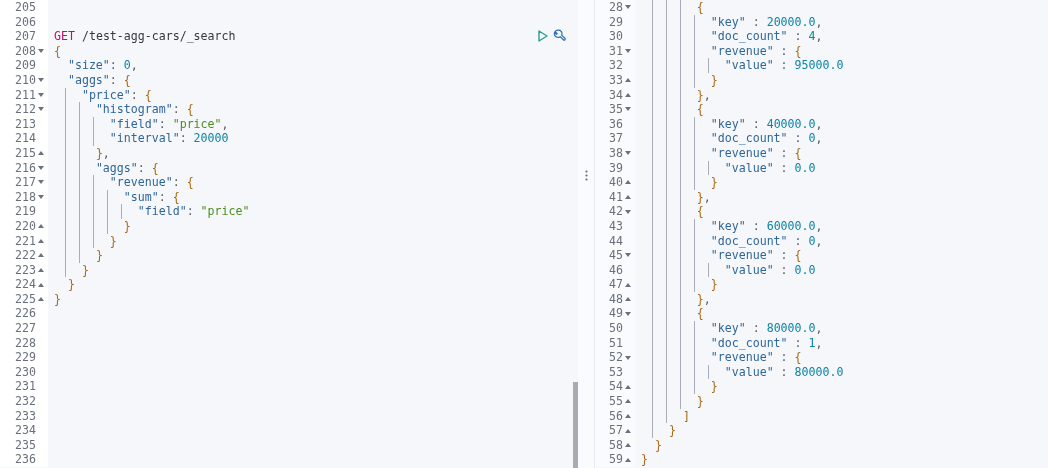 The width and height of the screenshot is (1048, 468). Describe the element at coordinates (616, 284) in the screenshot. I see `line-number: 47` at that location.